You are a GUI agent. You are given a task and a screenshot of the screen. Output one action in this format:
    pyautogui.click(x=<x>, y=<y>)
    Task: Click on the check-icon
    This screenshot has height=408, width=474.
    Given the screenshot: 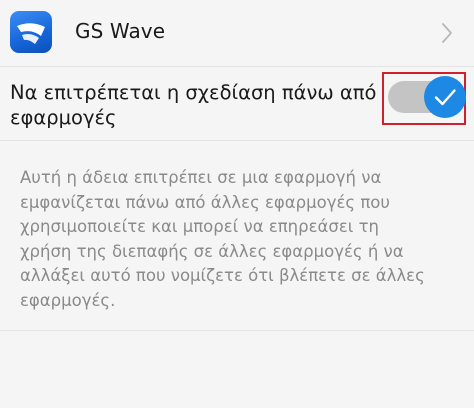 What is the action you would take?
    pyautogui.click(x=445, y=97)
    